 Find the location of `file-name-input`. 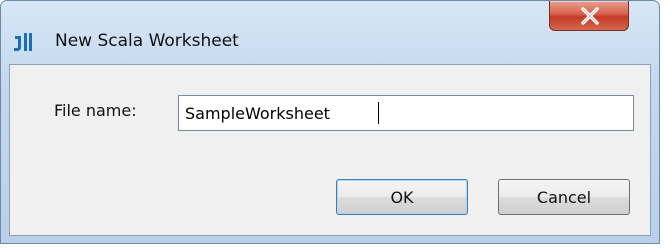

file-name-input is located at coordinates (406, 113).